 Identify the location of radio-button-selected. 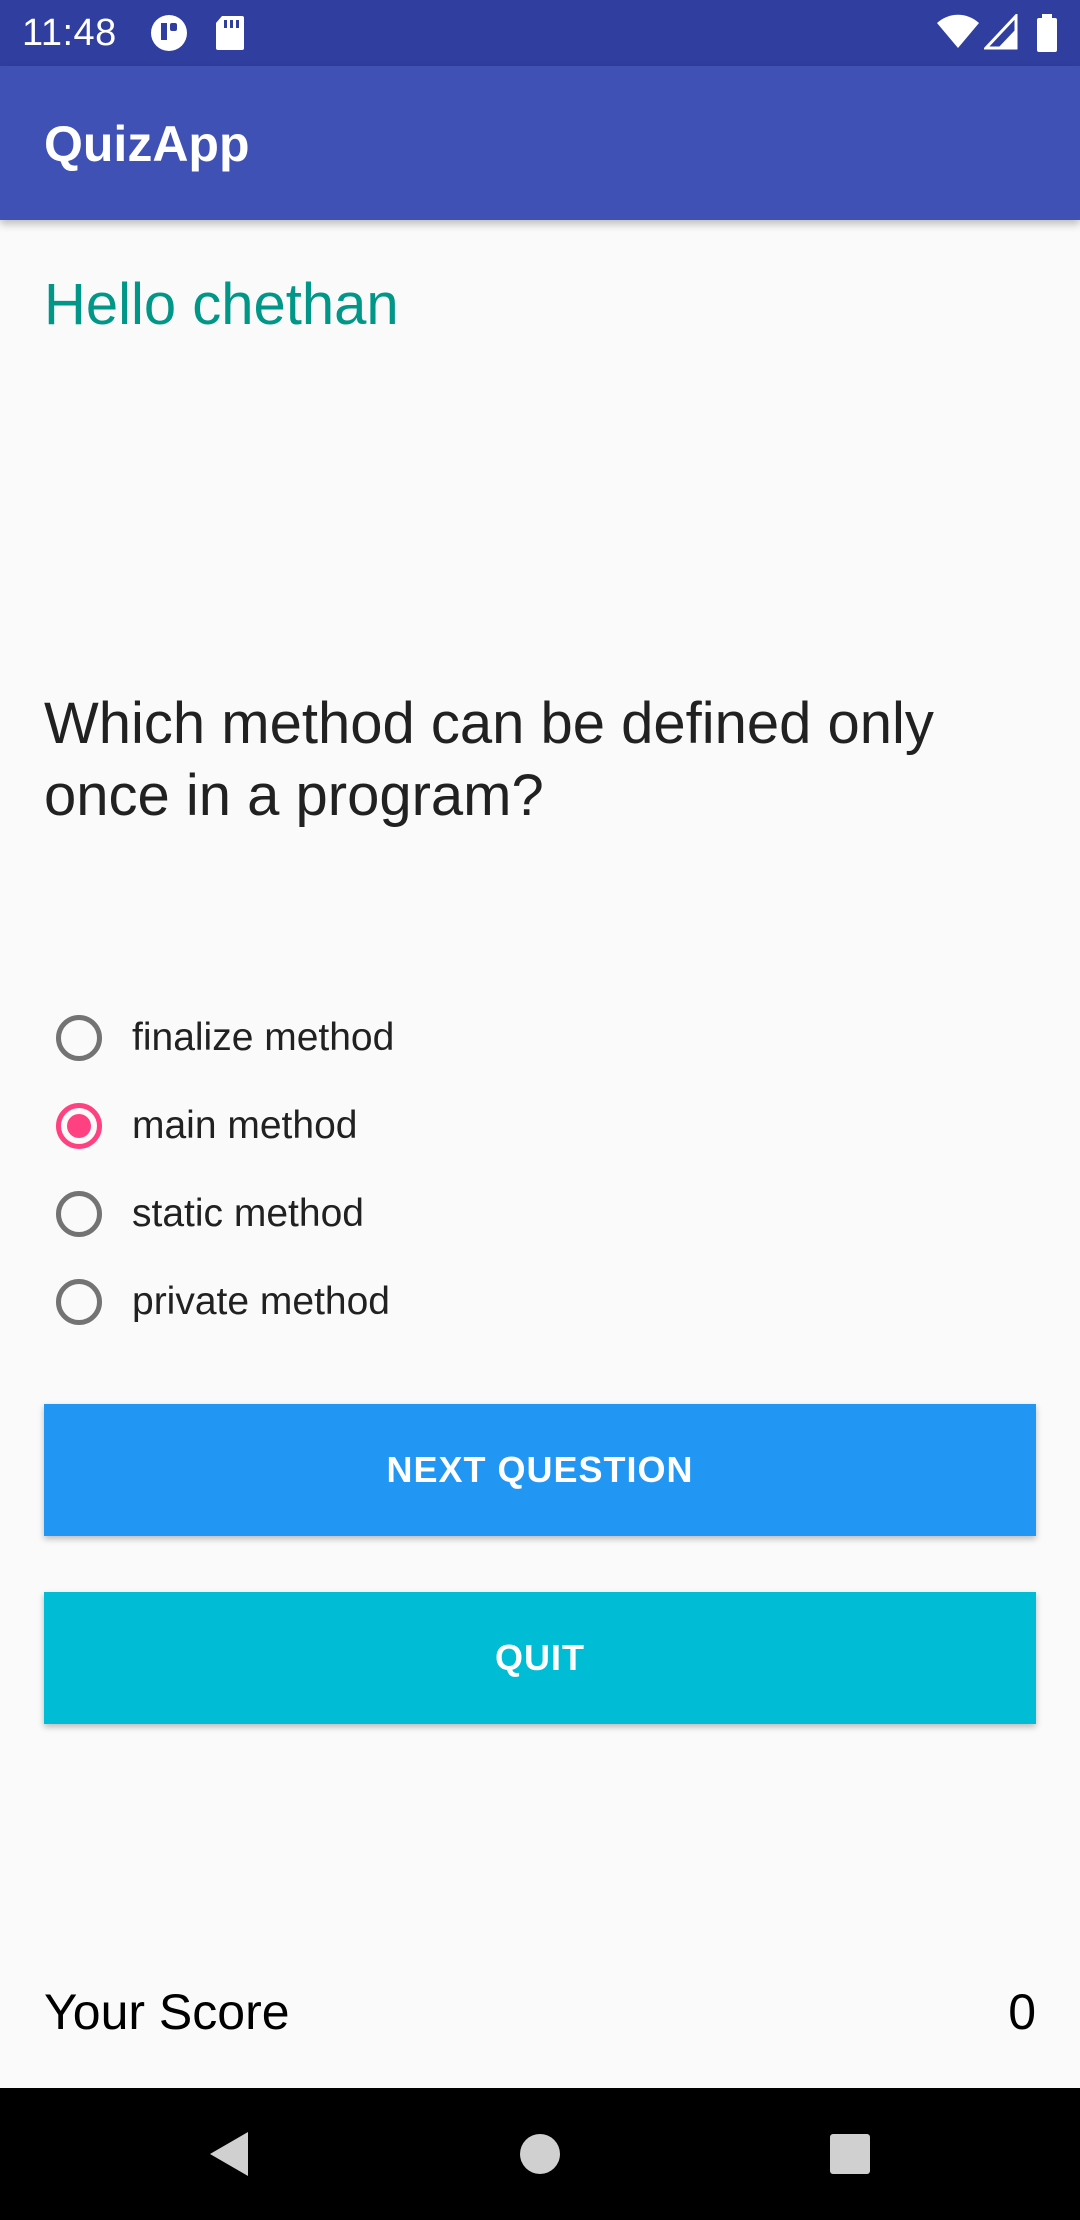
(79, 1126).